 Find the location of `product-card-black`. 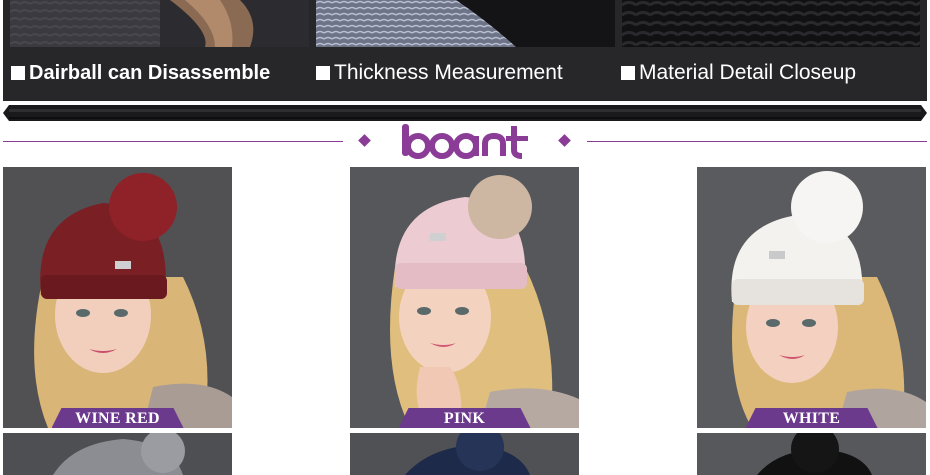

product-card-black is located at coordinates (811, 454).